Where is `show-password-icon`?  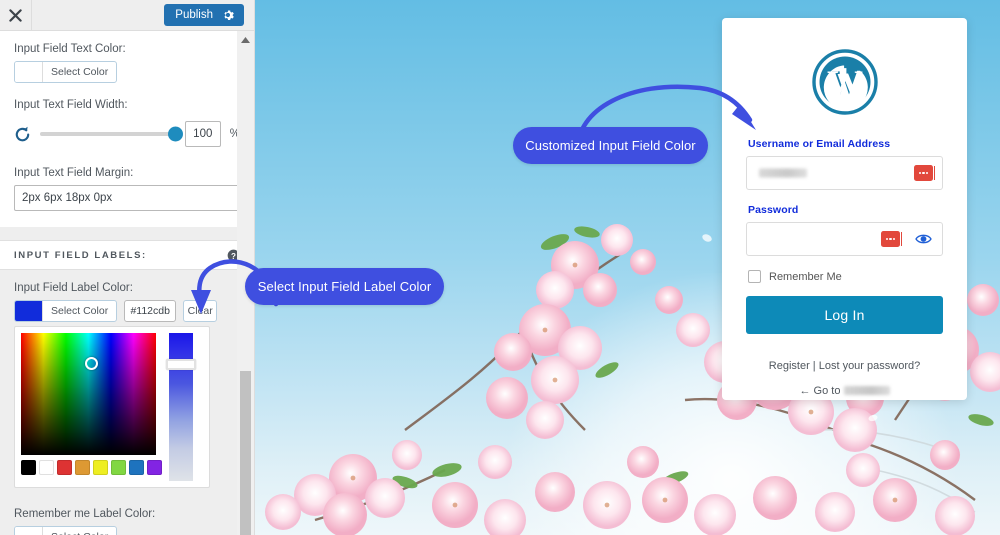 show-password-icon is located at coordinates (923, 239).